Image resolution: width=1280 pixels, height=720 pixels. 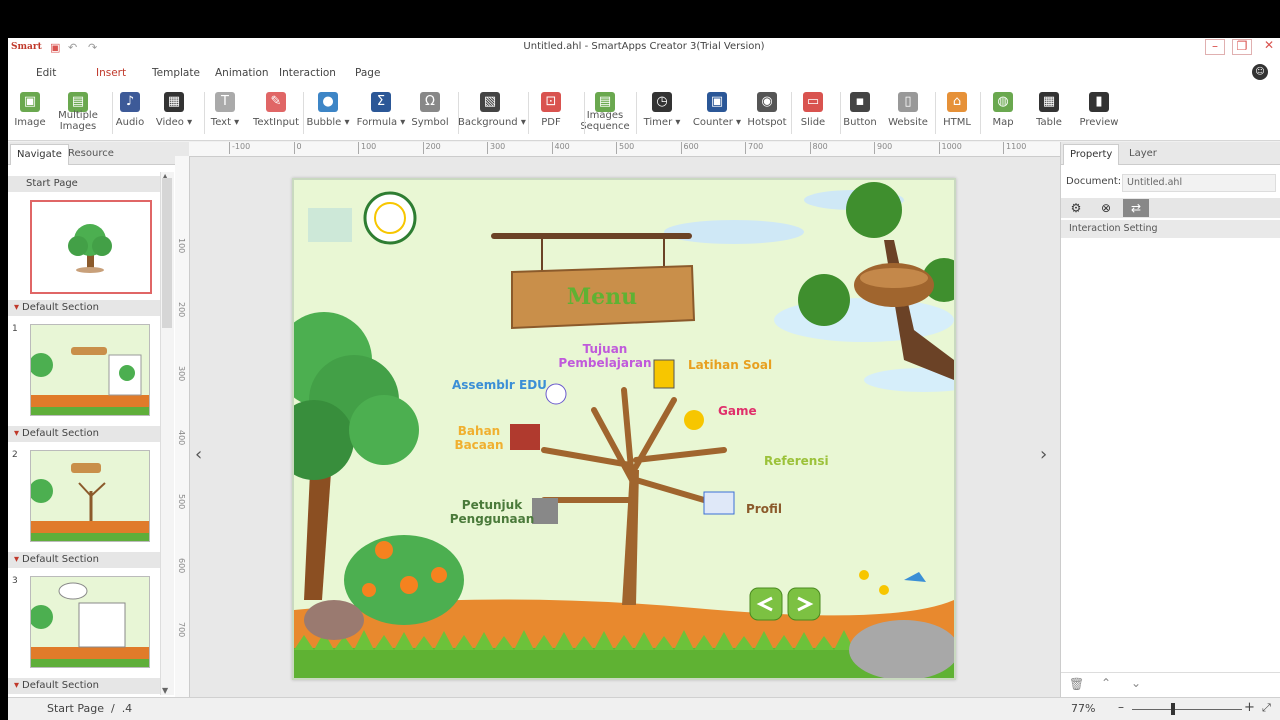 What do you see at coordinates (1003, 102) in the screenshot?
I see `map-icon: ◍` at bounding box center [1003, 102].